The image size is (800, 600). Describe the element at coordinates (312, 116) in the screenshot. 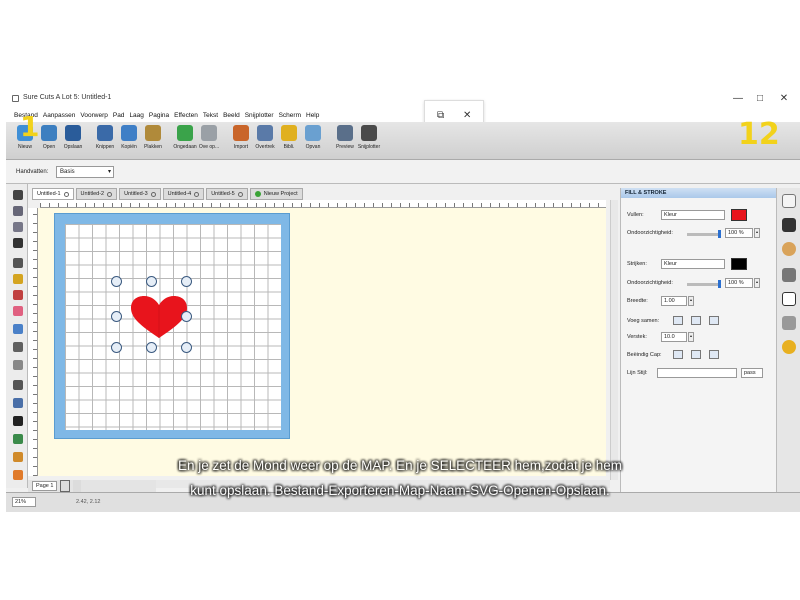

I see `menu-item-11: Help` at that location.